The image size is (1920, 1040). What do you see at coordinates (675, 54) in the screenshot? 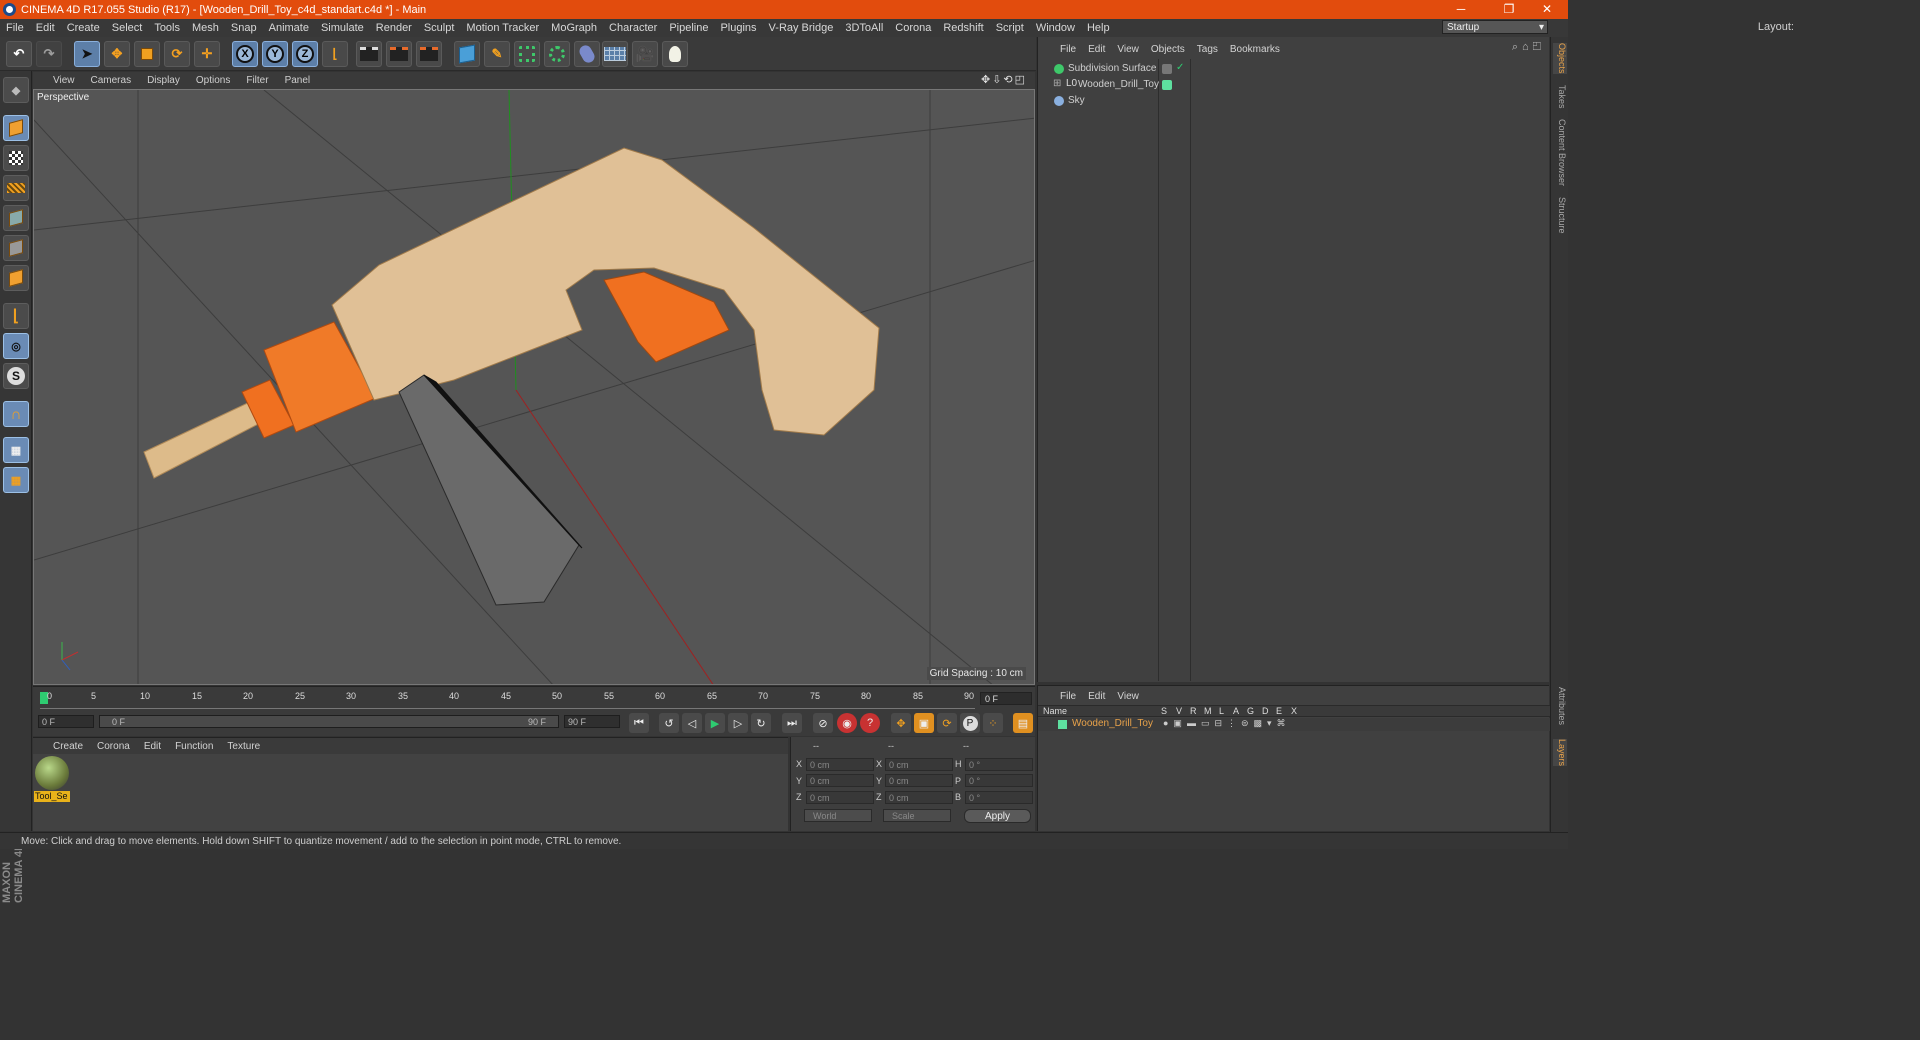
I see `add-light-button` at bounding box center [675, 54].